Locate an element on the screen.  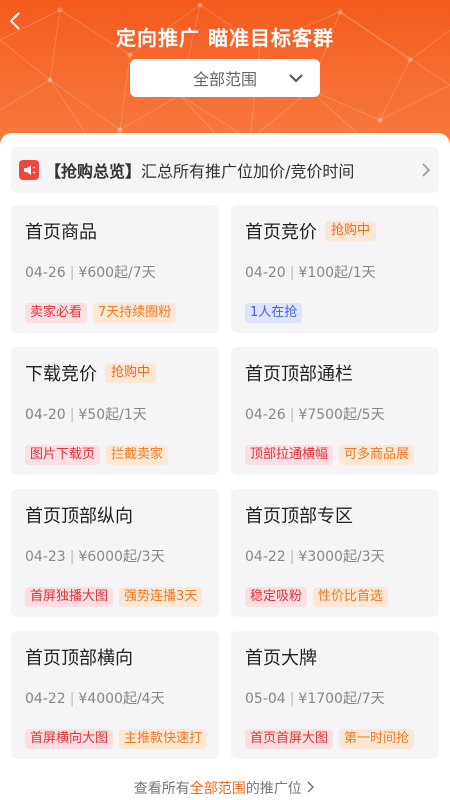
view-all-prefix: 查看所有 is located at coordinates (161, 789).